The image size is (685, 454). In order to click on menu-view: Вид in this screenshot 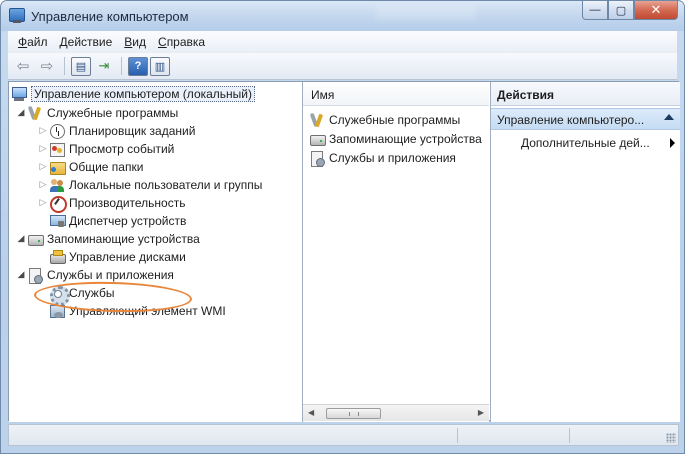, I will do `click(135, 42)`.